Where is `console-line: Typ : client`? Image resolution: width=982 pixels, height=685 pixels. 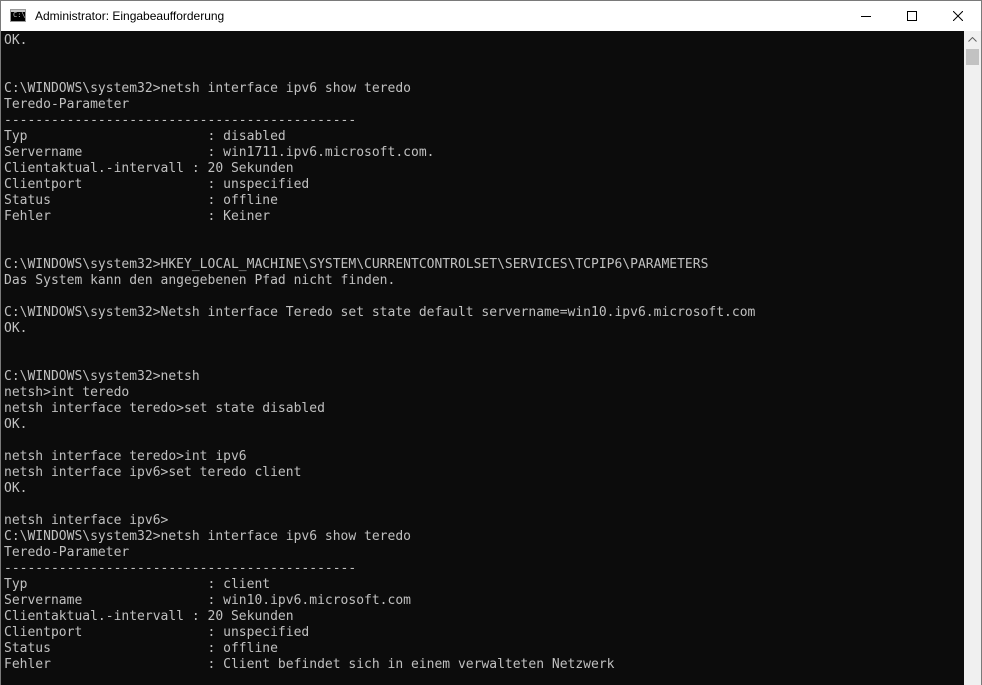 console-line: Typ : client is located at coordinates (137, 584).